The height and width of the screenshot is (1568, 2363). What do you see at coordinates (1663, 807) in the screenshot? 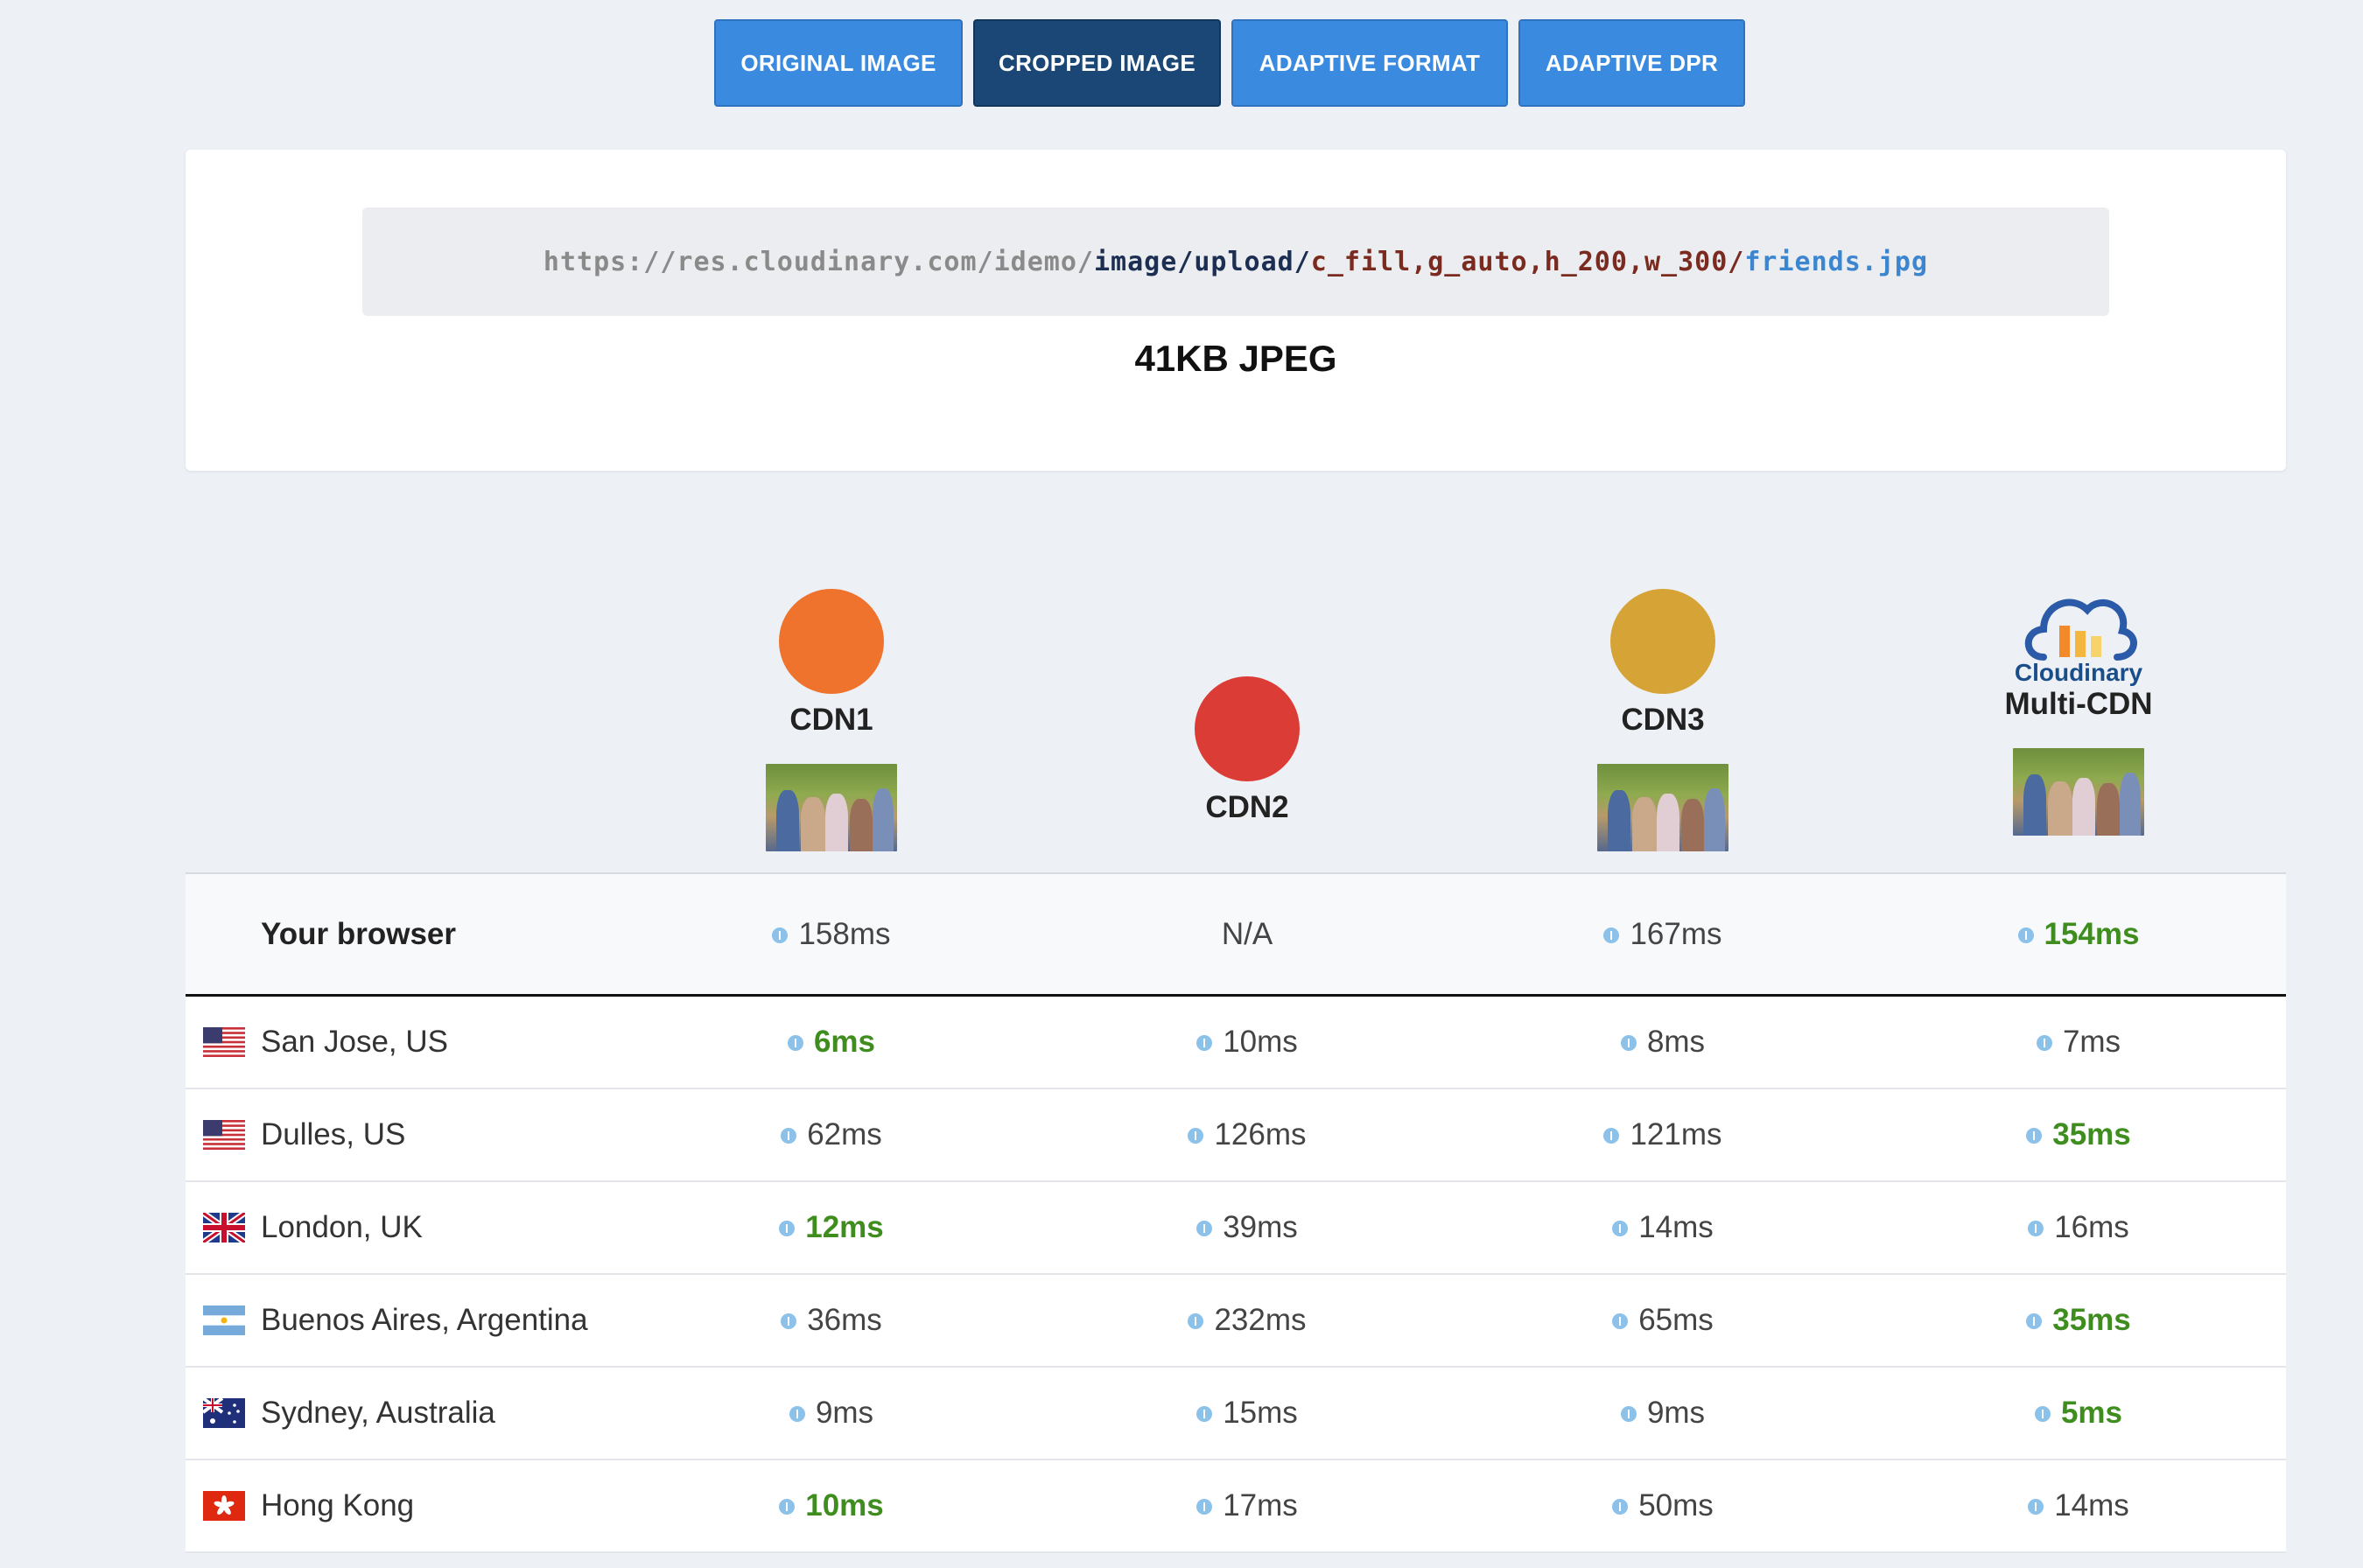
I see `cdn3-thumbnail` at bounding box center [1663, 807].